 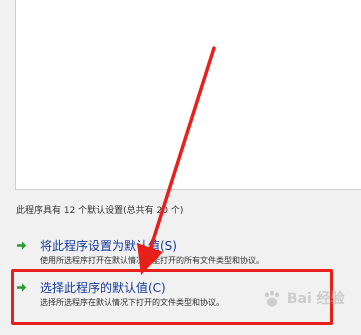 I want to click on choose-defaults-description: 选择所选程序在默认情况下打开的文件类型和协议。, so click(x=132, y=302).